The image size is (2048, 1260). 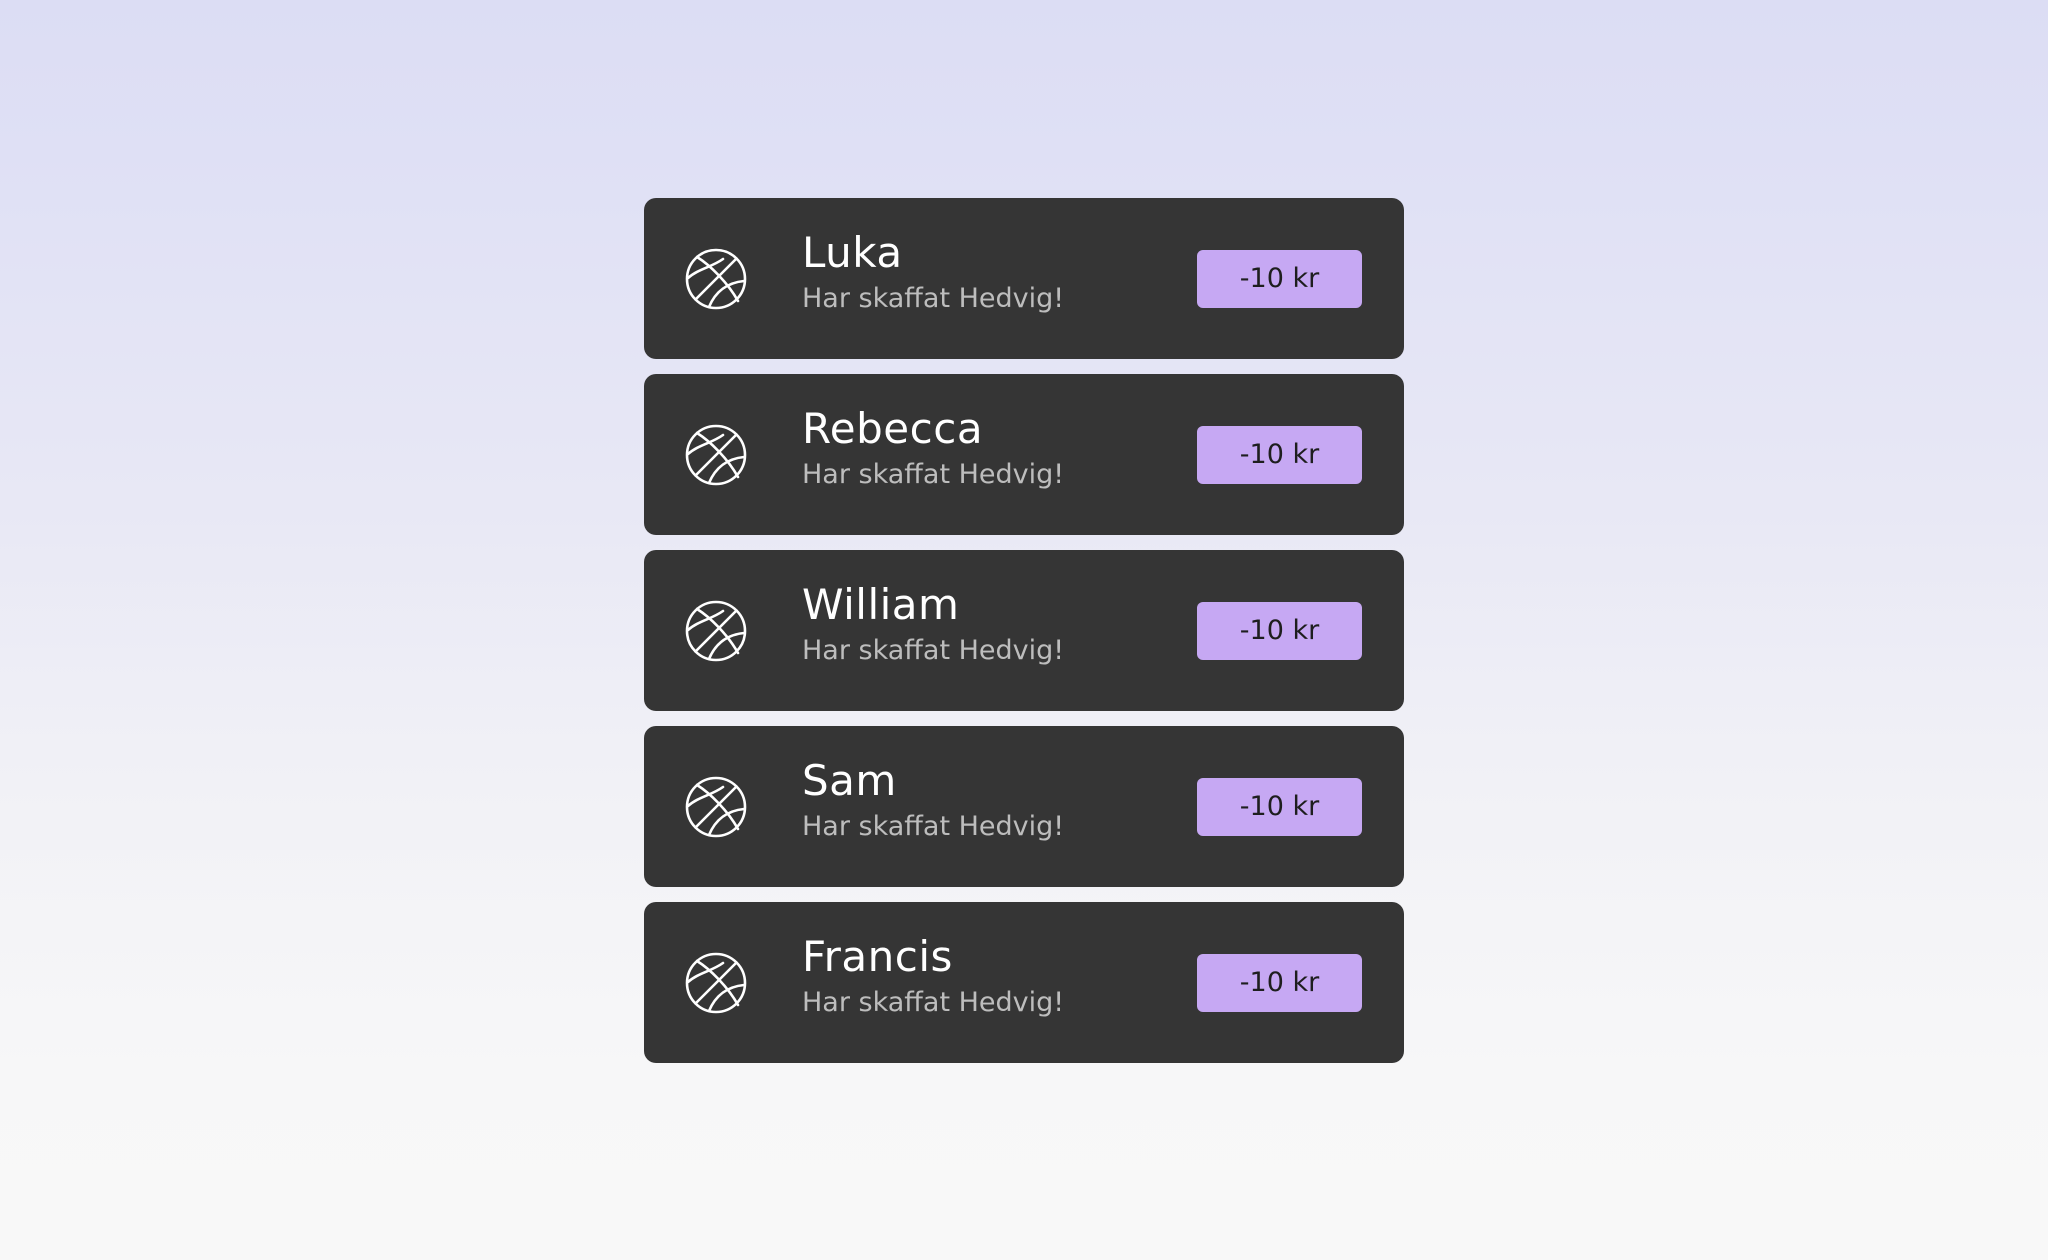 What do you see at coordinates (1024, 806) in the screenshot?
I see `list-item: Sam Har skaffat Hedvig! -10 kr` at bounding box center [1024, 806].